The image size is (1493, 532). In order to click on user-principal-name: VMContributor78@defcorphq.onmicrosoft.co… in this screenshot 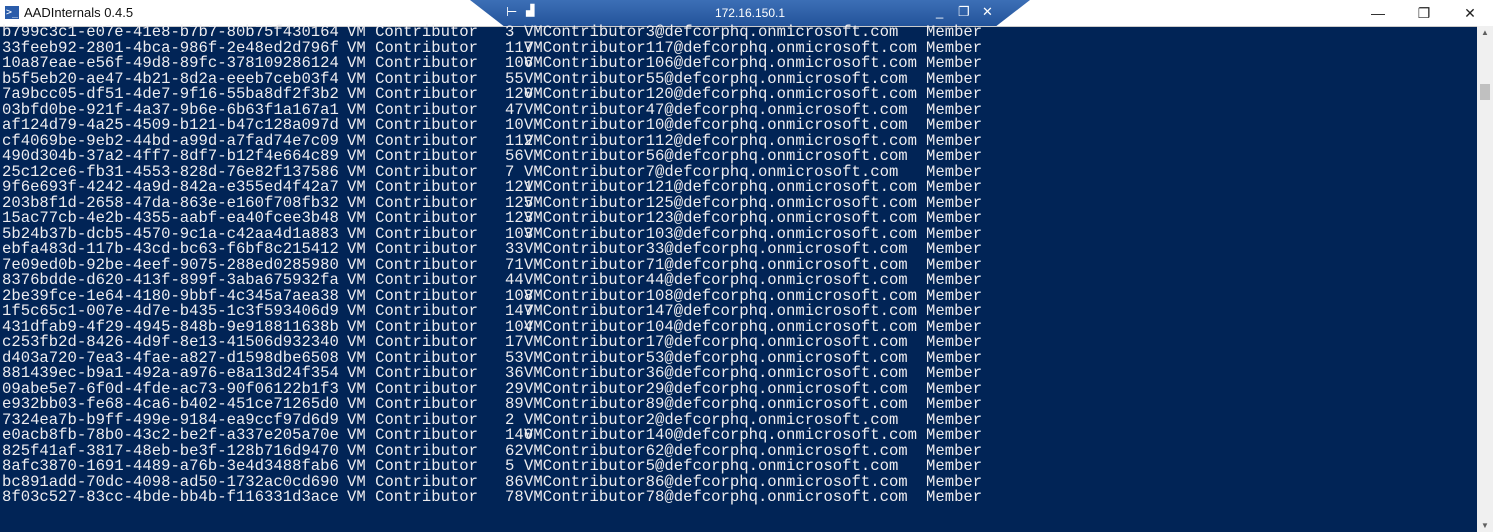, I will do `click(716, 497)`.